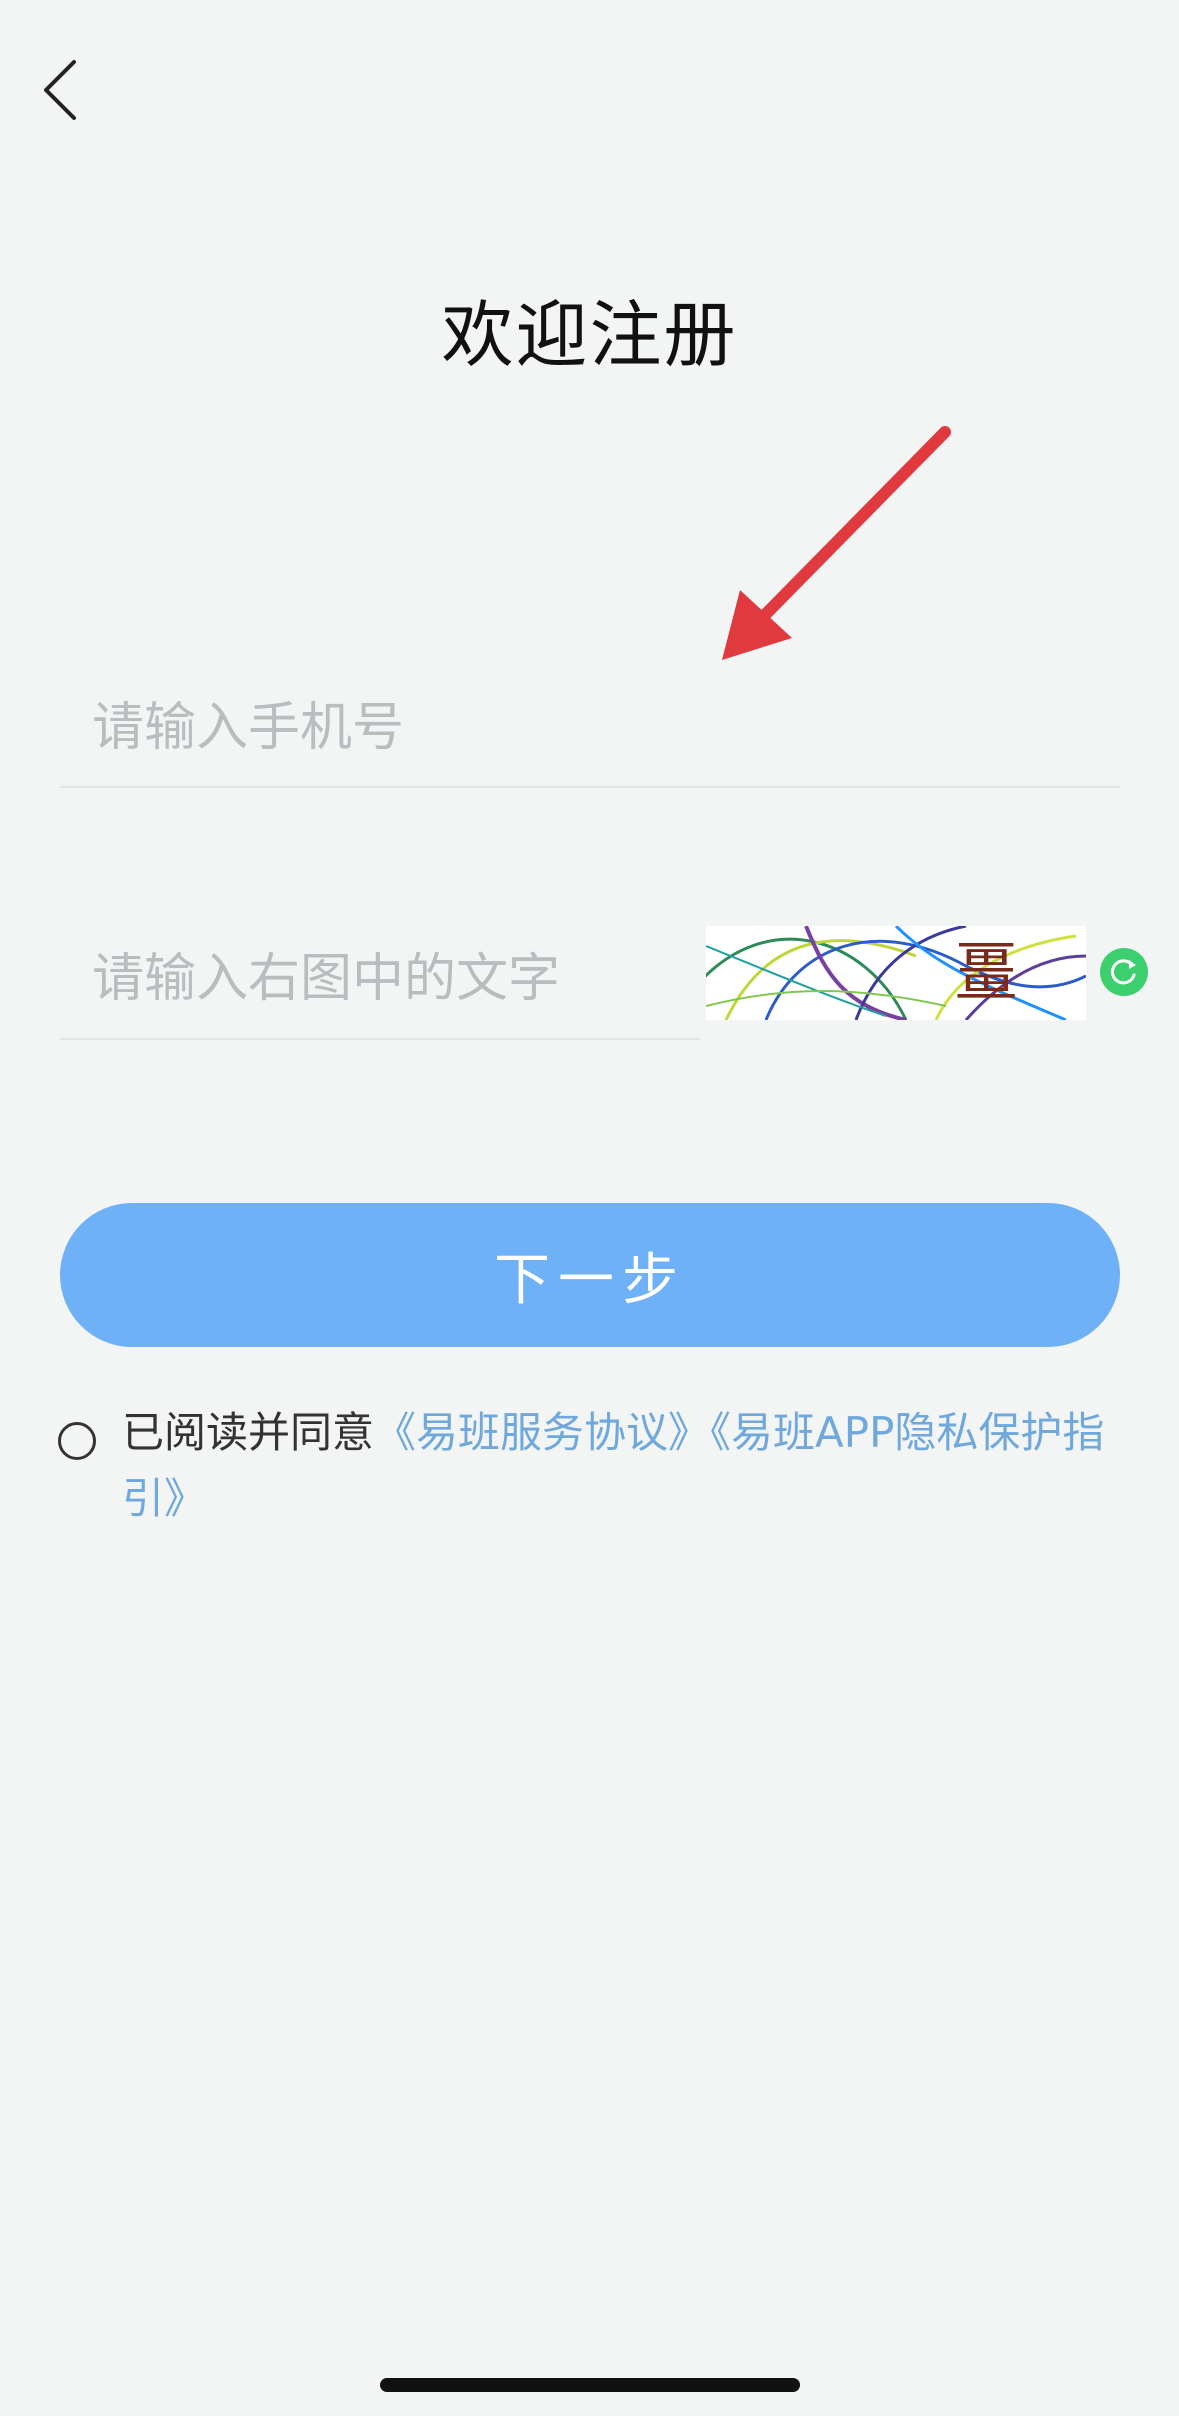 The width and height of the screenshot is (1179, 2416). Describe the element at coordinates (986, 973) in the screenshot. I see `captcha-char: 畺` at that location.